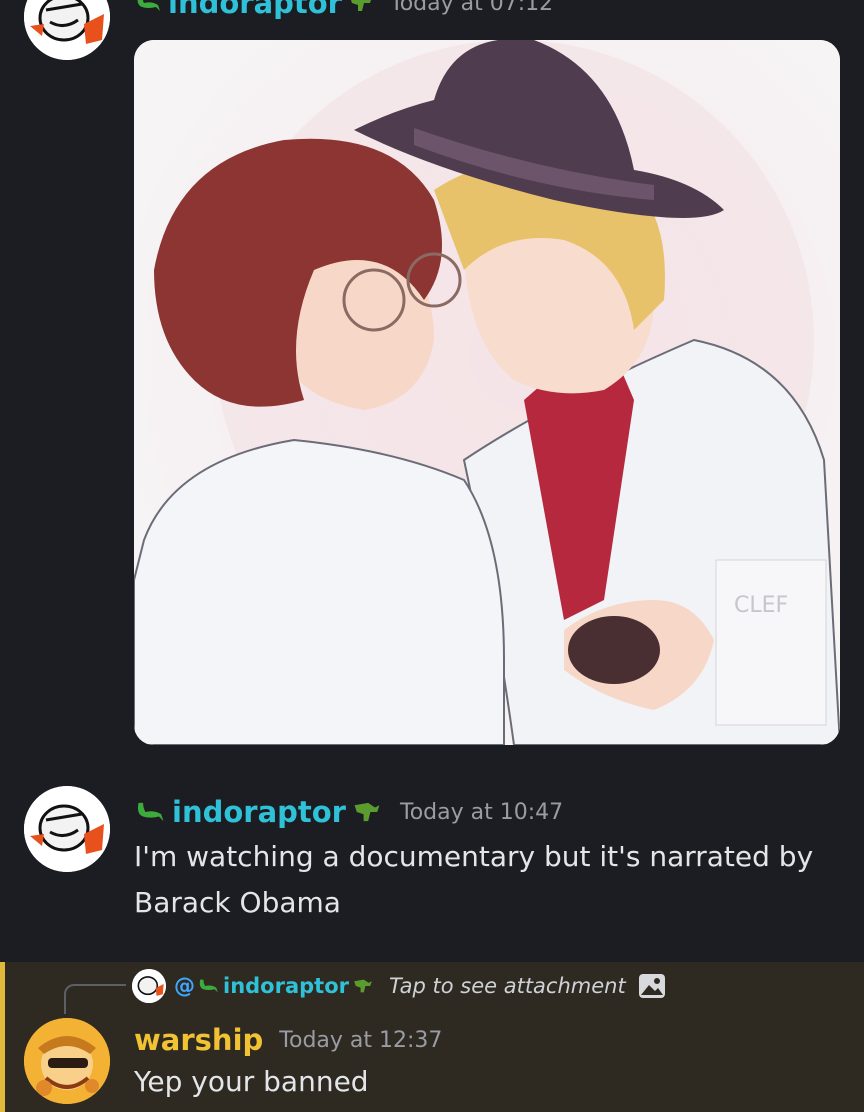 Image resolution: width=864 pixels, height=1112 pixels. I want to click on timestamp: Today at 12:37, so click(361, 1040).